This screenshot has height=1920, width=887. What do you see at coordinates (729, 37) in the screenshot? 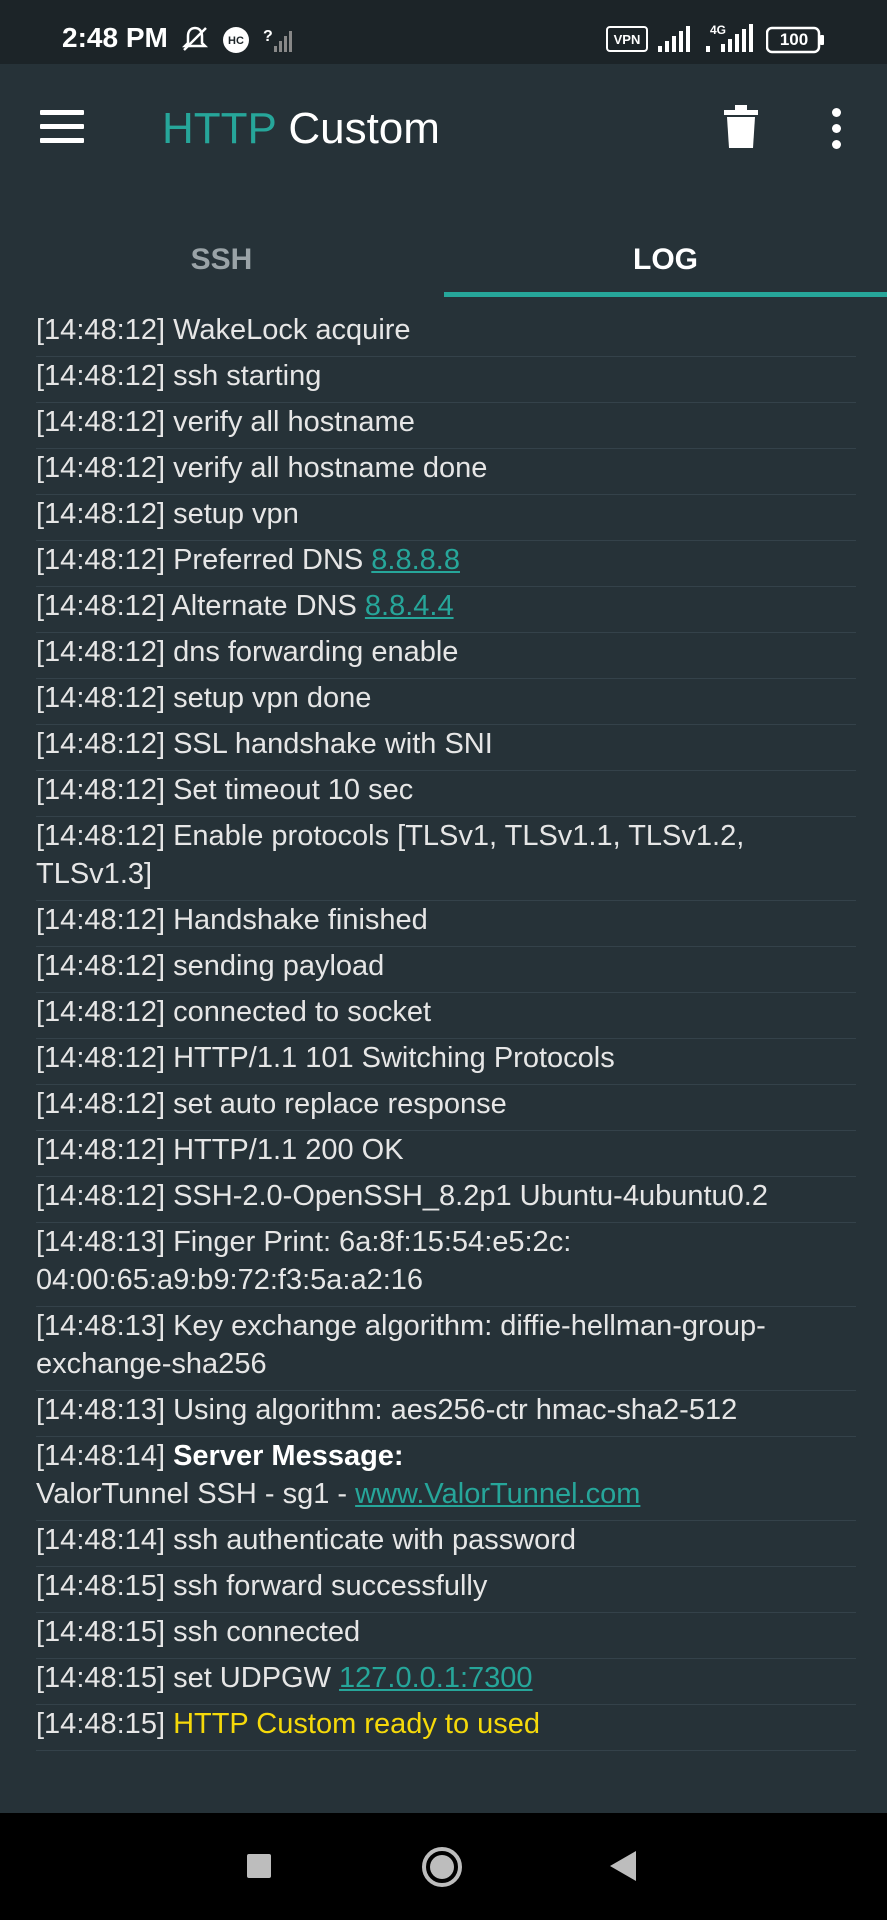
I see `signal-4g-icon: 4G` at bounding box center [729, 37].